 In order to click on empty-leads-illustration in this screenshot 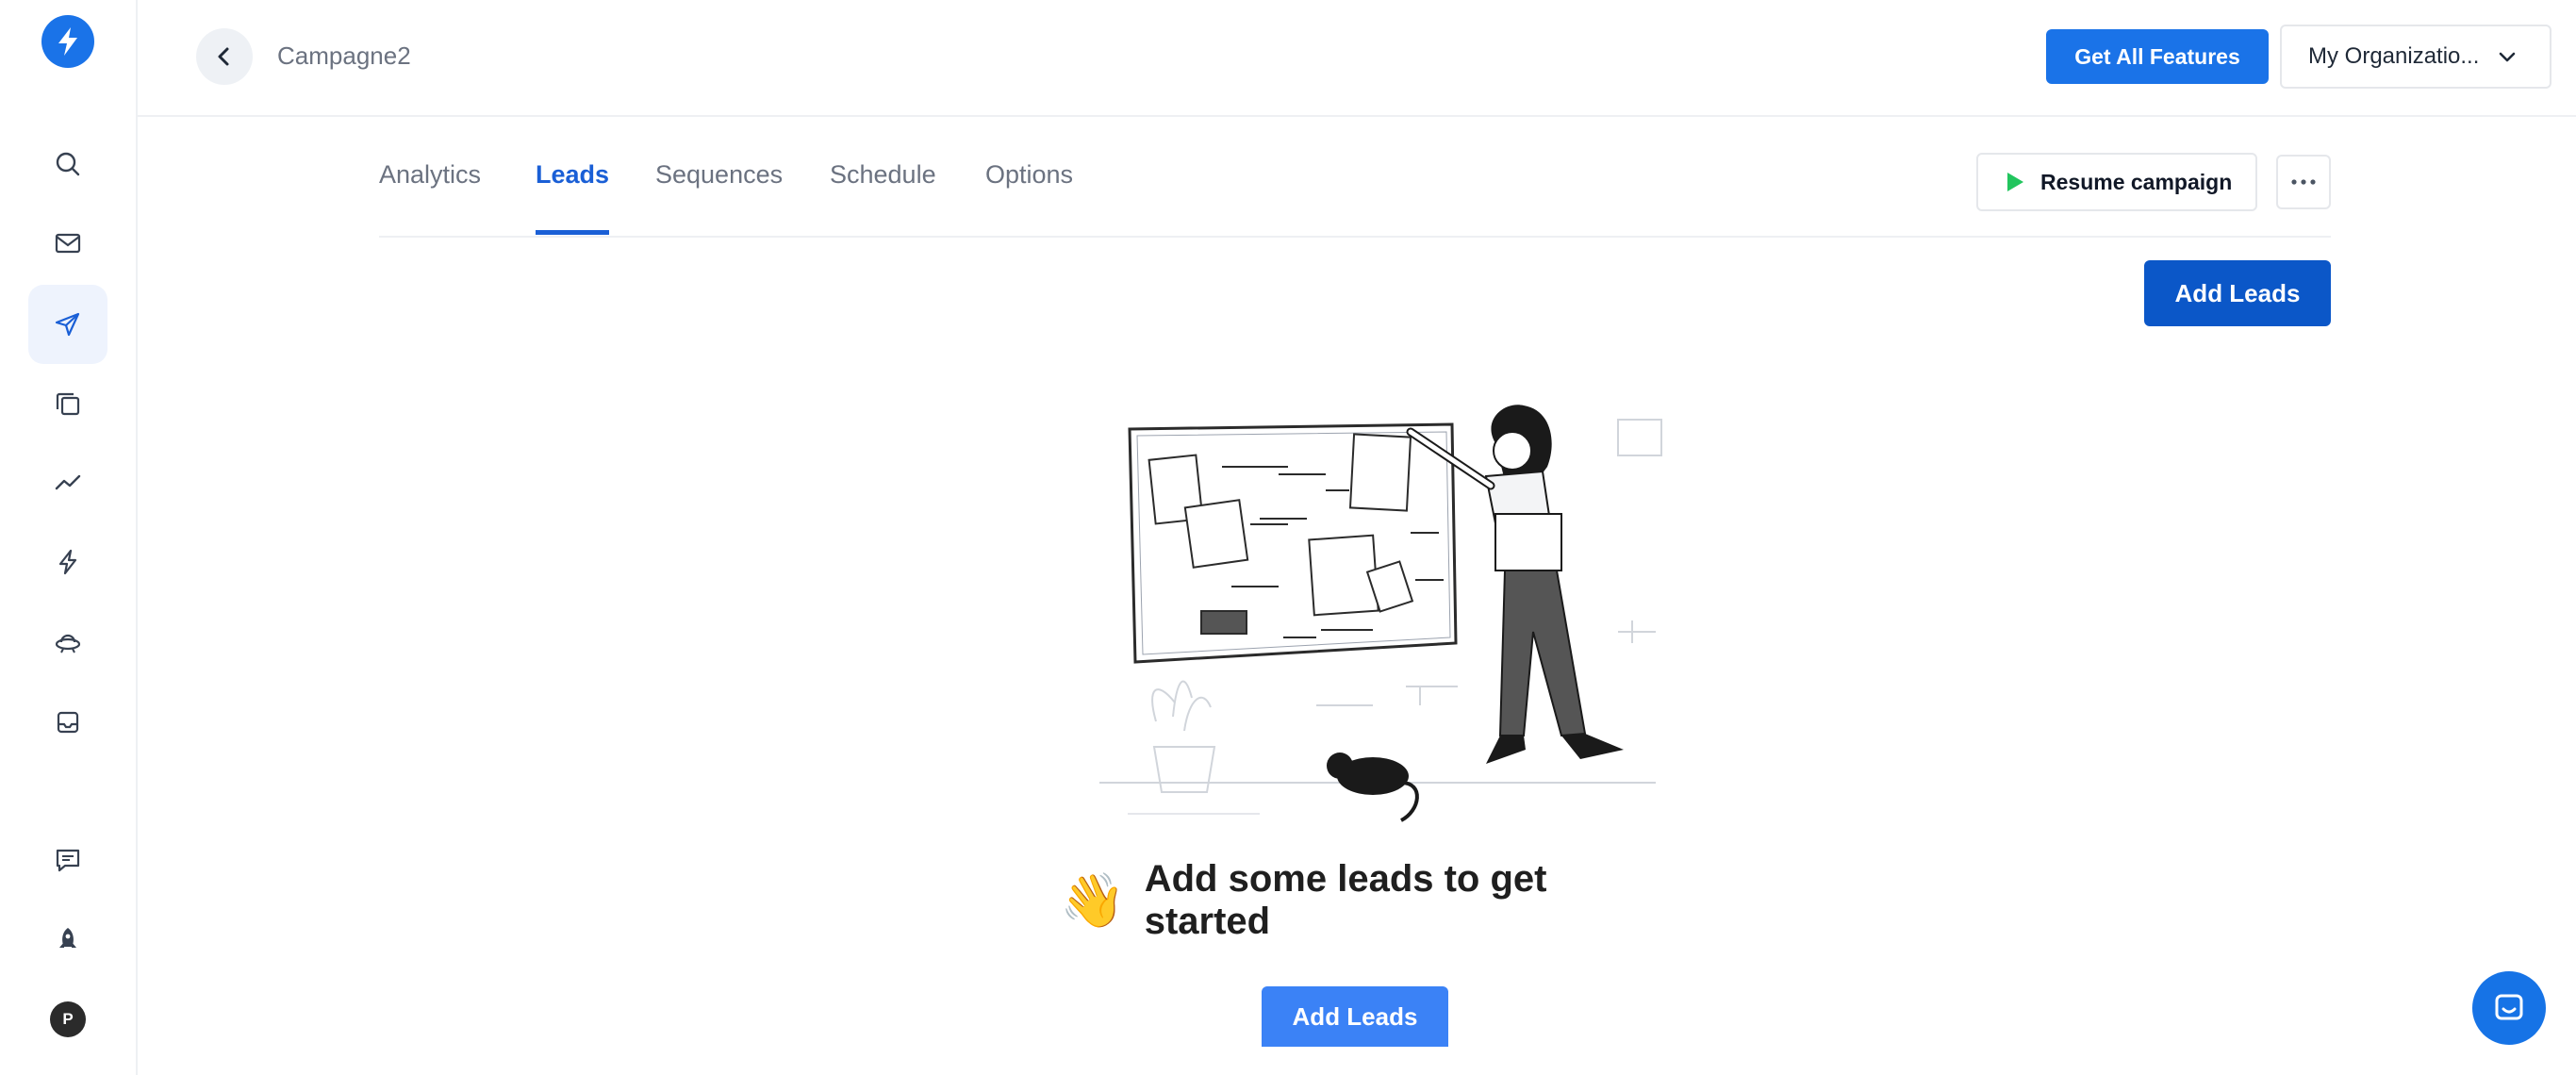, I will do `click(1380, 613)`.